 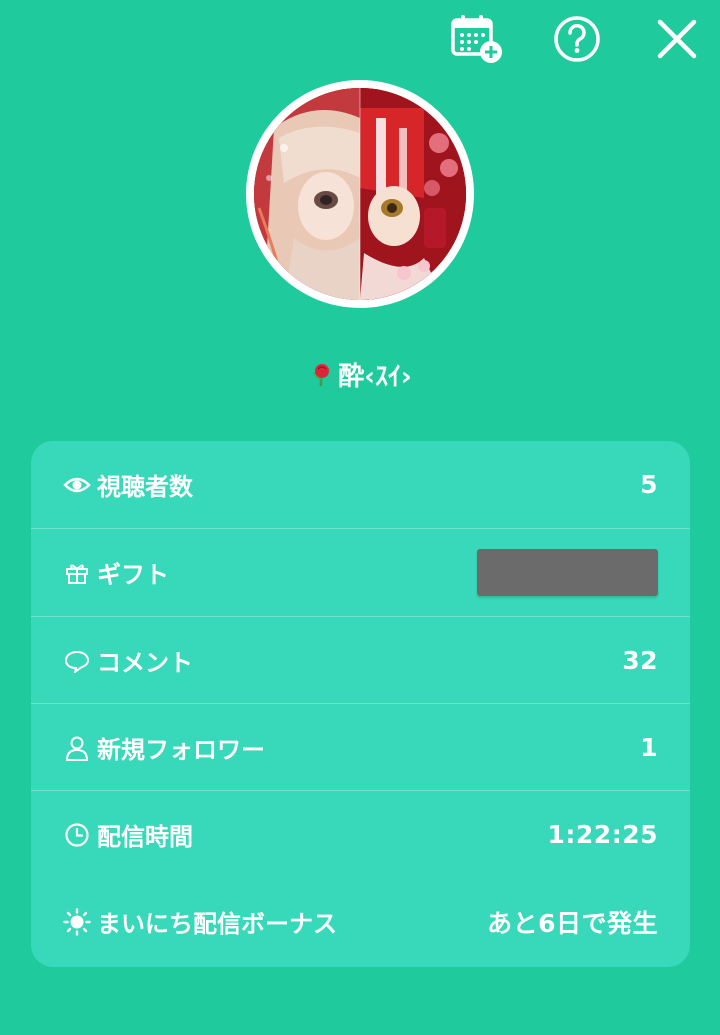 What do you see at coordinates (77, 748) in the screenshot?
I see `person-icon` at bounding box center [77, 748].